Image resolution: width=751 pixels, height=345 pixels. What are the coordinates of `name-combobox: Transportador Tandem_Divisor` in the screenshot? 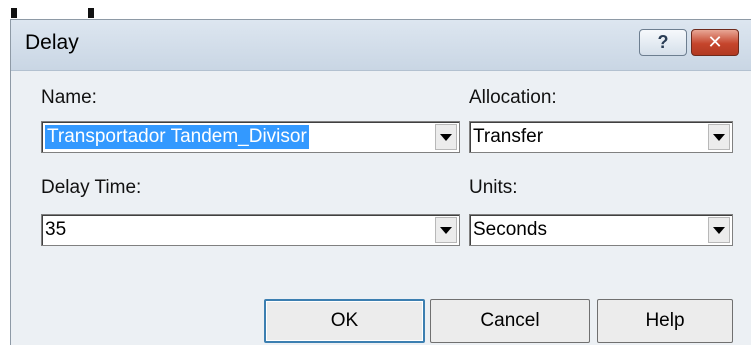 It's located at (250, 137).